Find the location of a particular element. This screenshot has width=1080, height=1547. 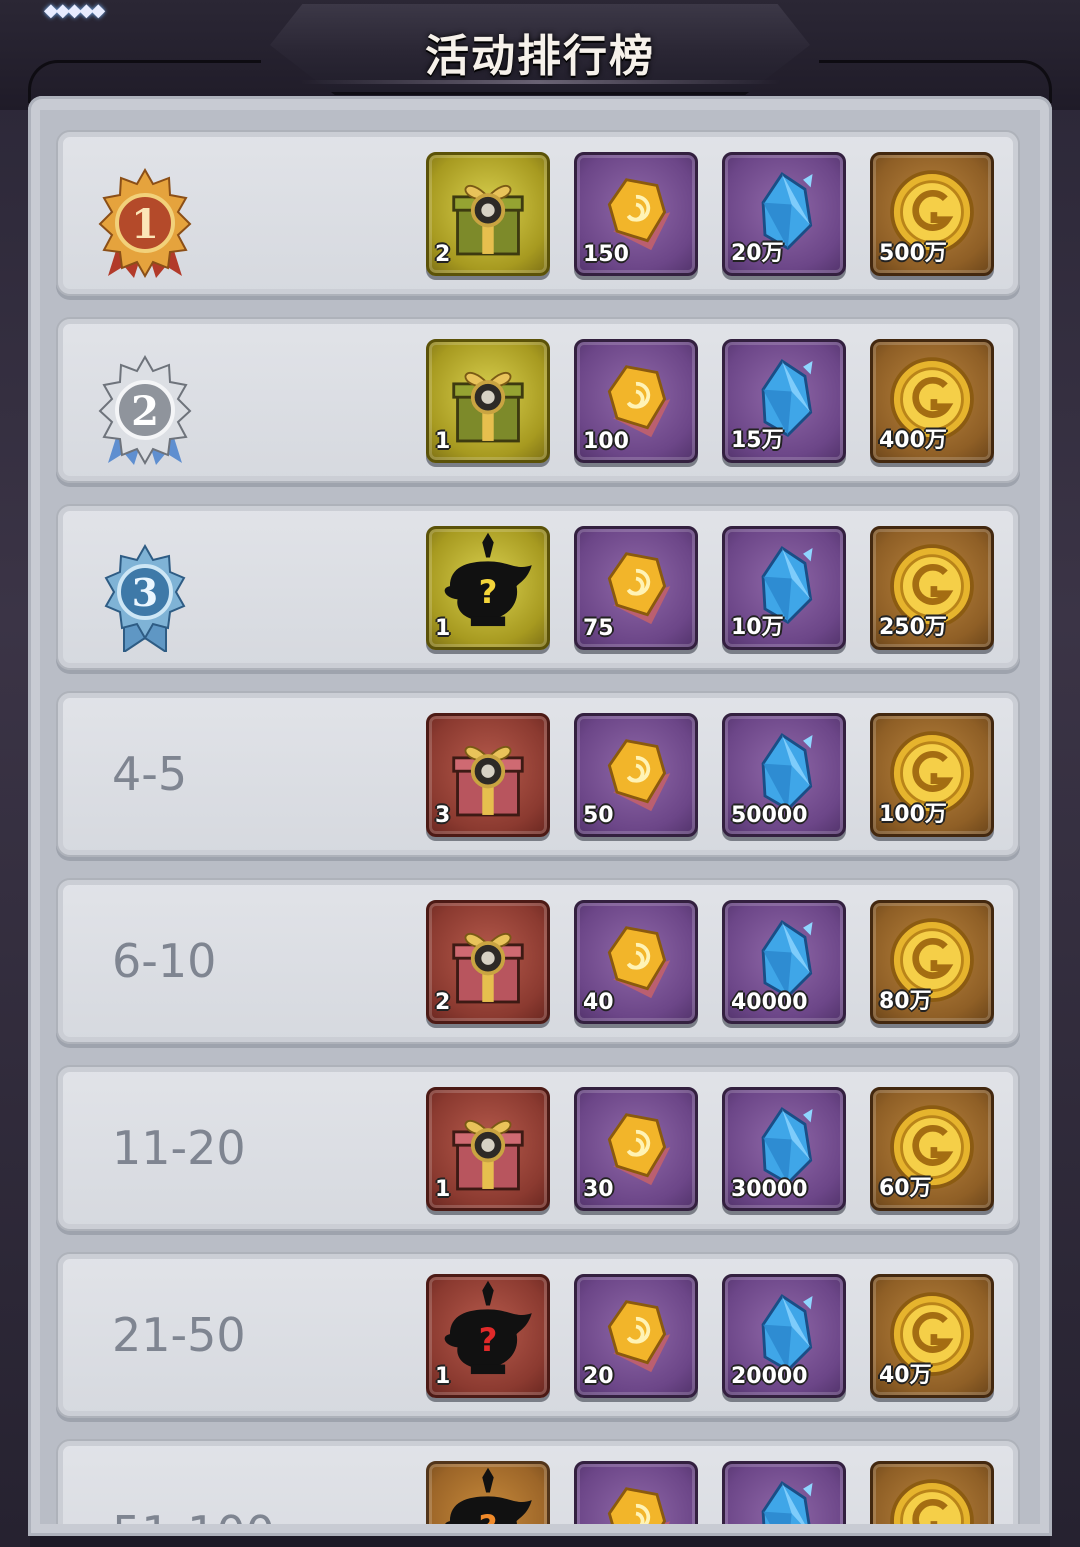

item-quantity: 10万 is located at coordinates (757, 627).